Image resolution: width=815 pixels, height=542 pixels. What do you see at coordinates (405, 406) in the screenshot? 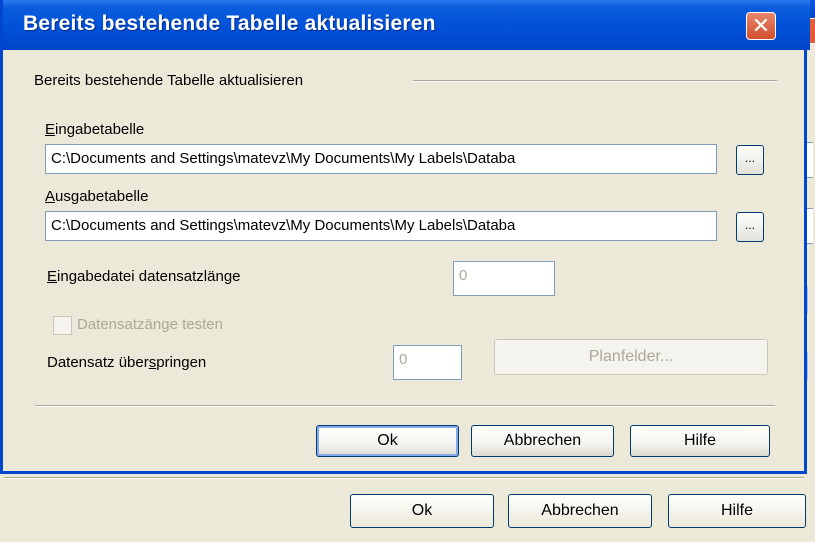
I see `dialog-separator` at bounding box center [405, 406].